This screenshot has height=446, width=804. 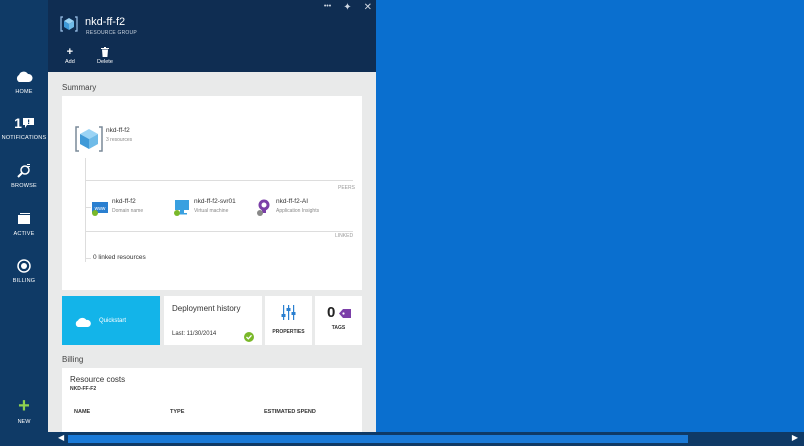 What do you see at coordinates (206, 308) in the screenshot?
I see `deployment-history-title: Deployment history` at bounding box center [206, 308].